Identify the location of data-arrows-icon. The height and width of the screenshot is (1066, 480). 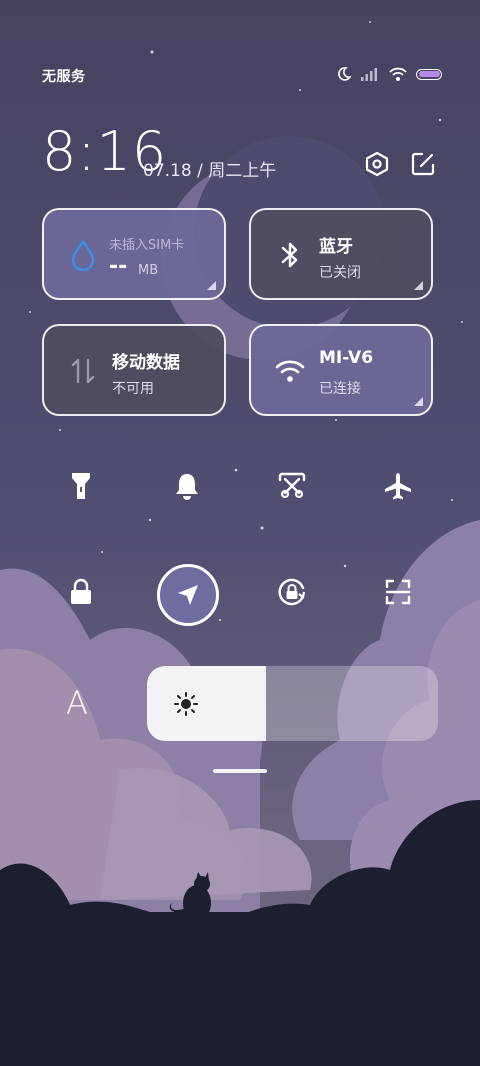
(83, 371).